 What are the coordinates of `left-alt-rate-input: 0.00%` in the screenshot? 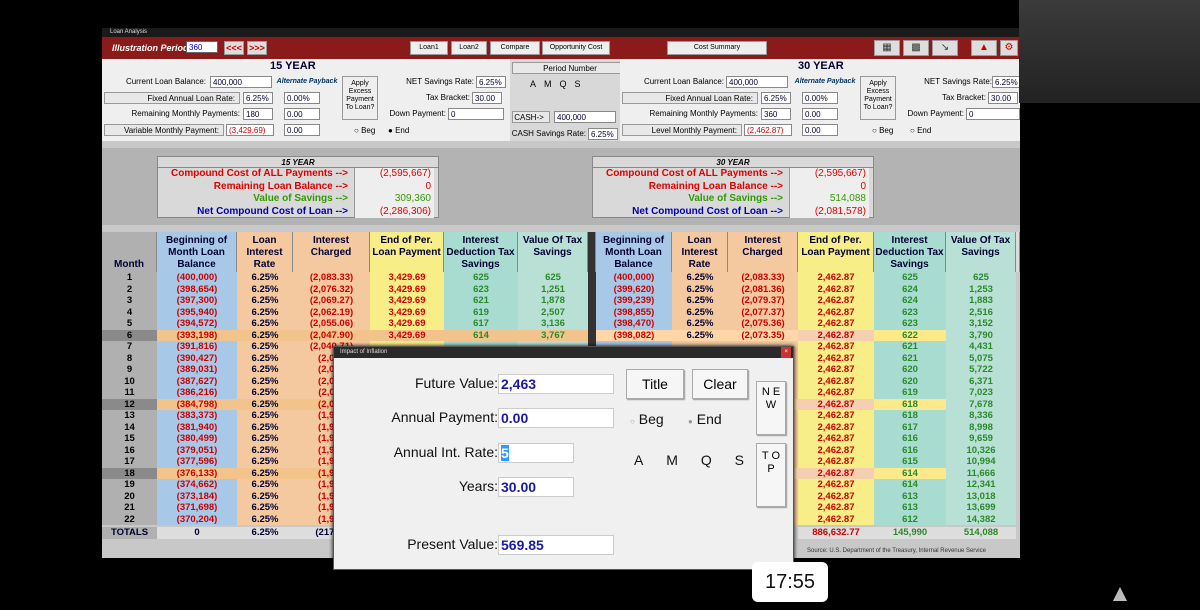 It's located at (302, 98).